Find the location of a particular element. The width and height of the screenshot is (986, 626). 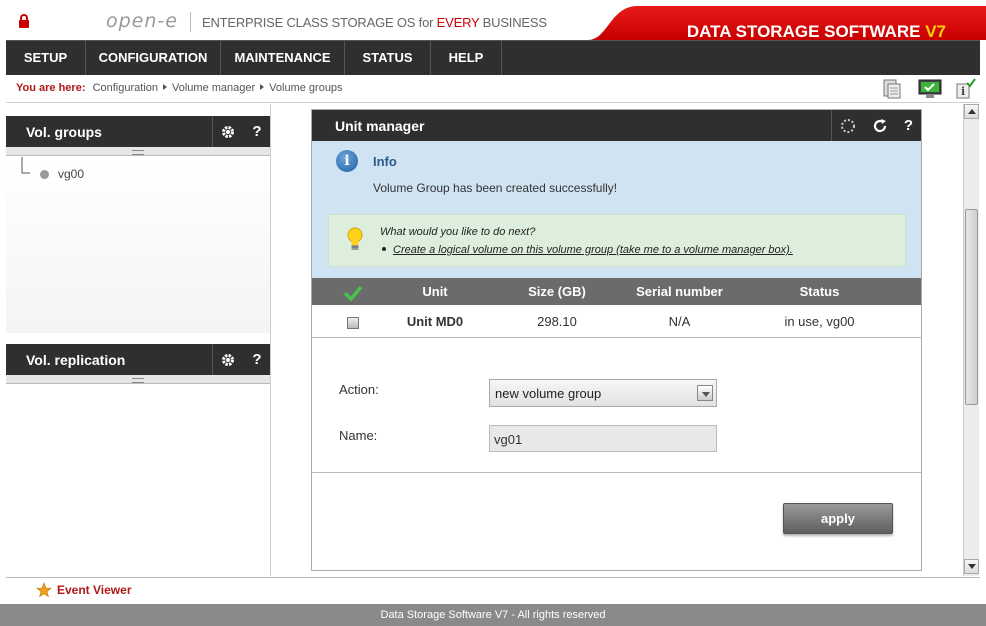

tagline-prefix: ENTERPRISE CLASS STORAGE OS for is located at coordinates (319, 22).